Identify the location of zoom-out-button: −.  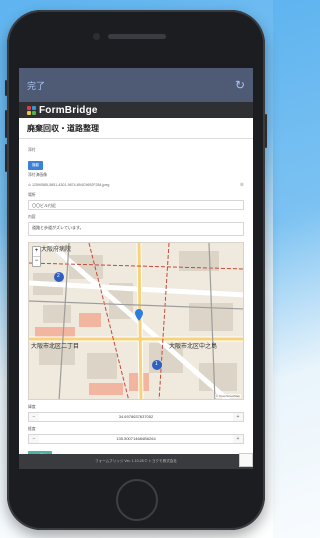
(36, 261).